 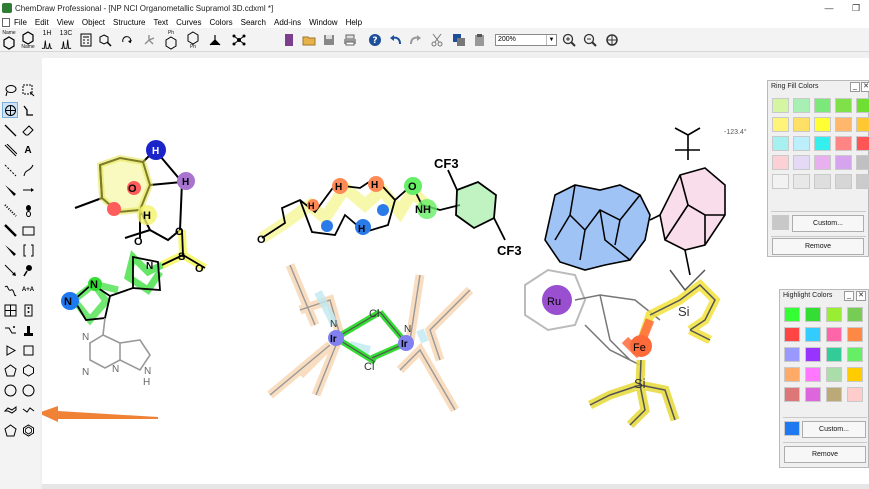 I want to click on zoom-out-button, so click(x=590, y=40).